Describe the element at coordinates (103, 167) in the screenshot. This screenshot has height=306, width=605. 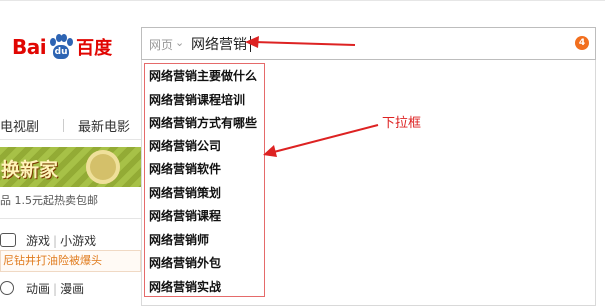
I see `chandelier-icon` at that location.